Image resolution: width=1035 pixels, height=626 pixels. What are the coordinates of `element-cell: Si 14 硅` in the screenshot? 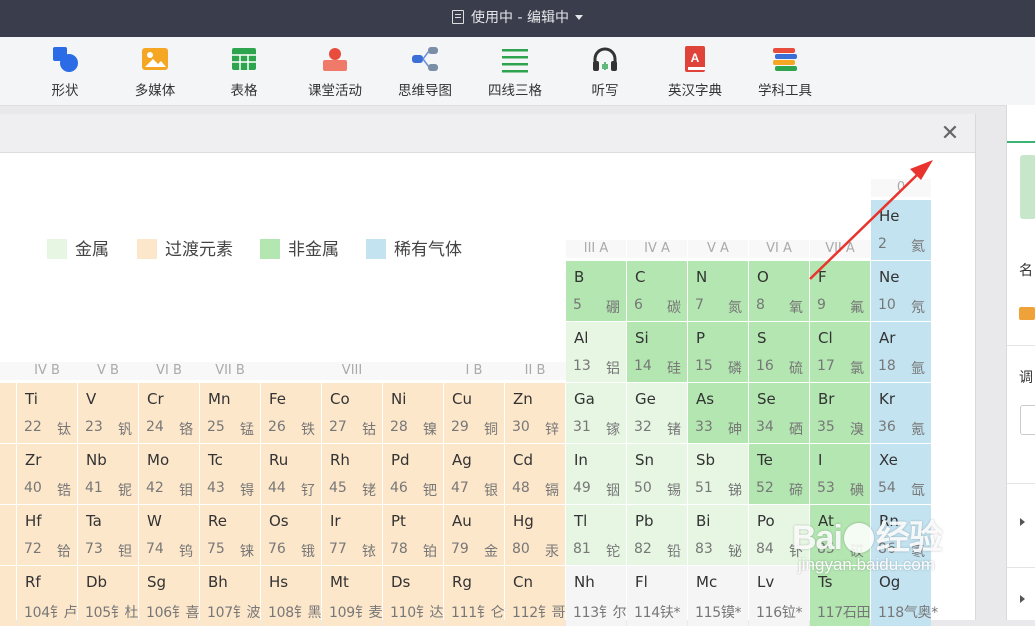 It's located at (657, 352).